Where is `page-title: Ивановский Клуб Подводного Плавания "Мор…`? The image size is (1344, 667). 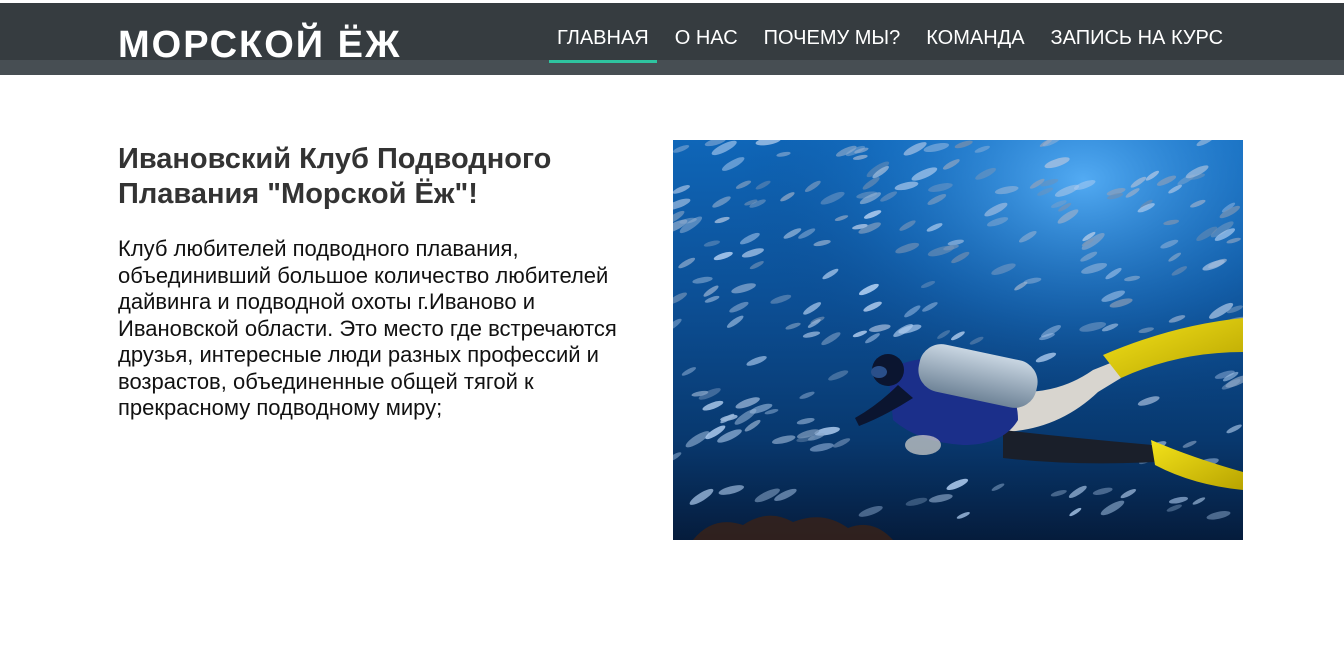 page-title: Ивановский Клуб Подводного Плавания "Мор… is located at coordinates (335, 176).